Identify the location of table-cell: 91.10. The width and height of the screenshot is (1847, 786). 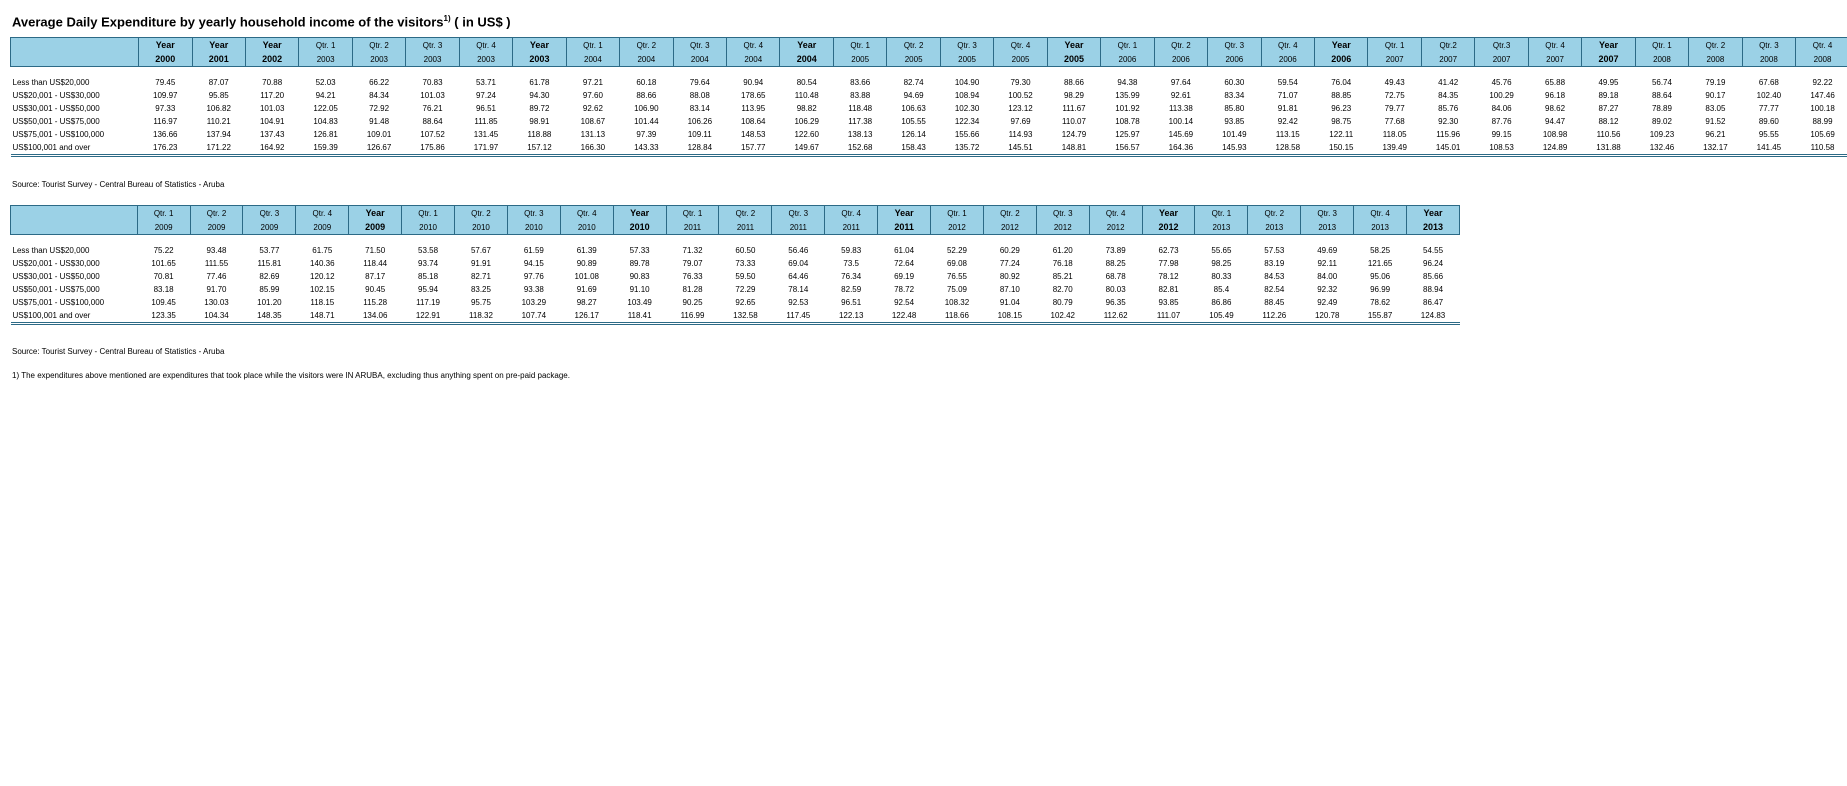
(639, 289).